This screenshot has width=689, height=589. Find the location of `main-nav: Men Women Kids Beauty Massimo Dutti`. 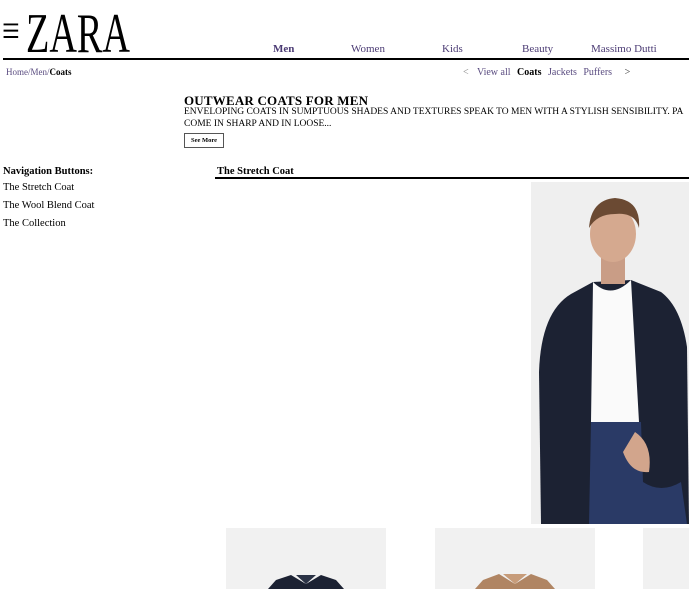

main-nav: Men Women Kids Beauty Massimo Dutti is located at coordinates (344, 50).